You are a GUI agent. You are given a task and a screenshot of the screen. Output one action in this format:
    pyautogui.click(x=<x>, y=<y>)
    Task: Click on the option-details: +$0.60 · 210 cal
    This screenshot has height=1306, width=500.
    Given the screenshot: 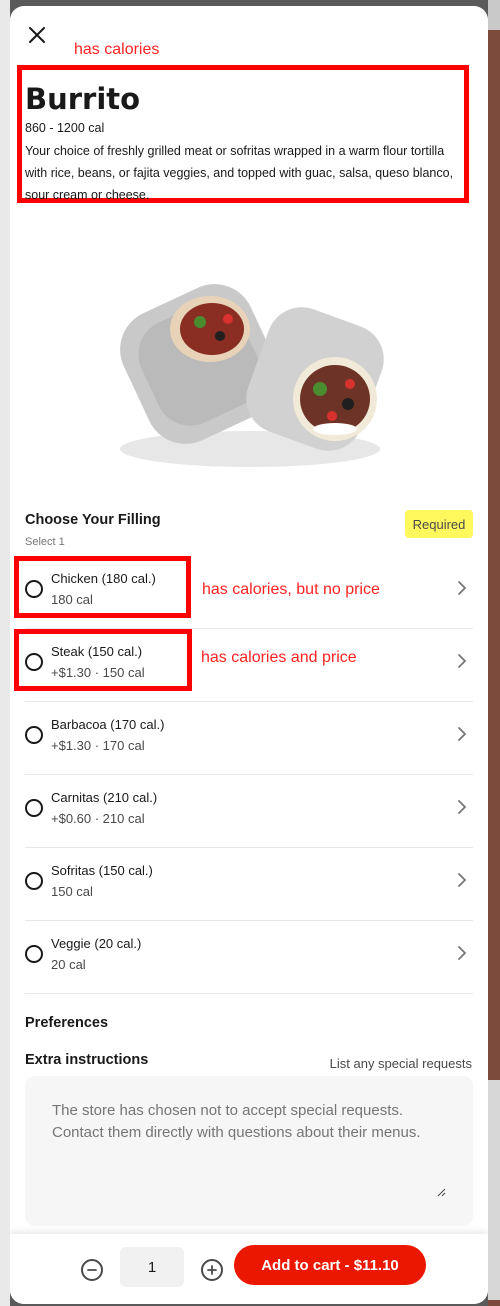 What is the action you would take?
    pyautogui.click(x=98, y=818)
    